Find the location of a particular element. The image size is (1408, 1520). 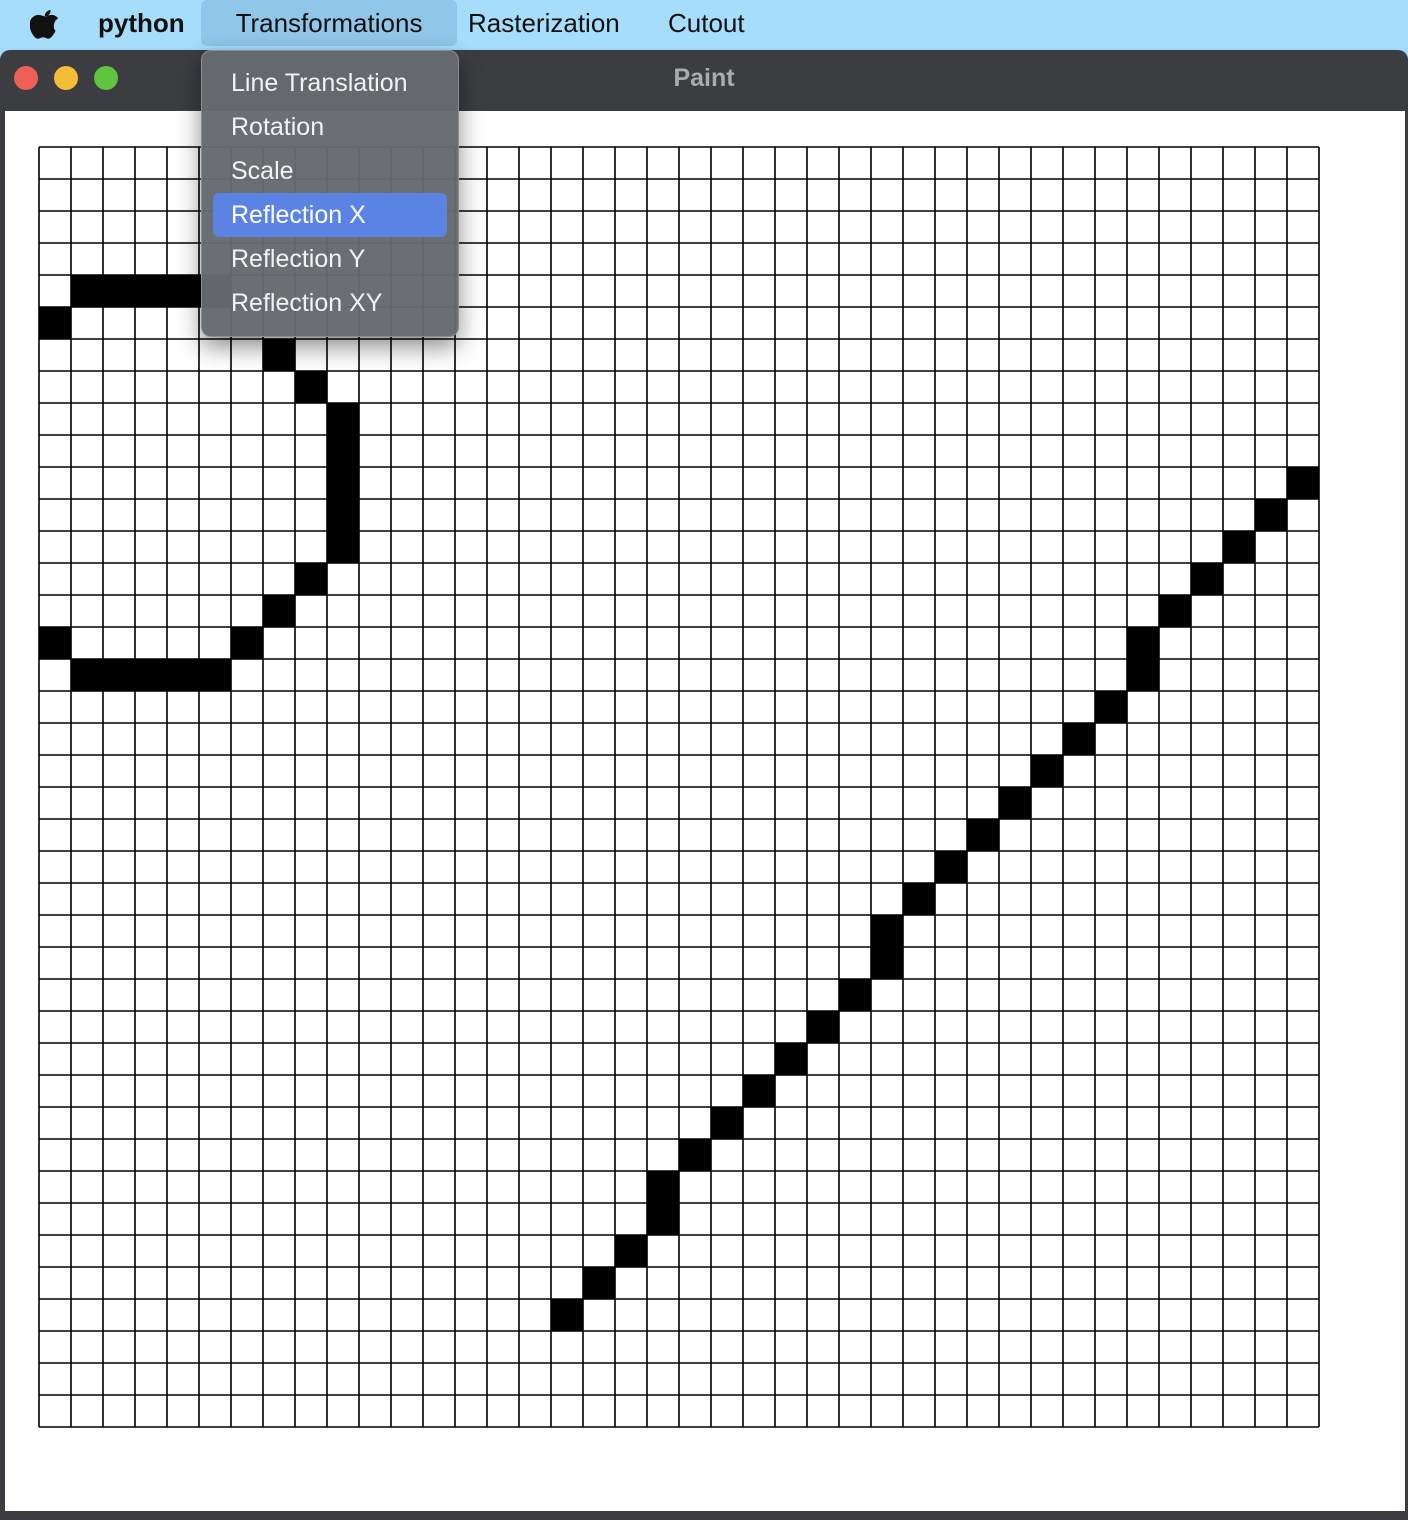

menu-item-reflection-y: Reflection Y is located at coordinates (330, 259).